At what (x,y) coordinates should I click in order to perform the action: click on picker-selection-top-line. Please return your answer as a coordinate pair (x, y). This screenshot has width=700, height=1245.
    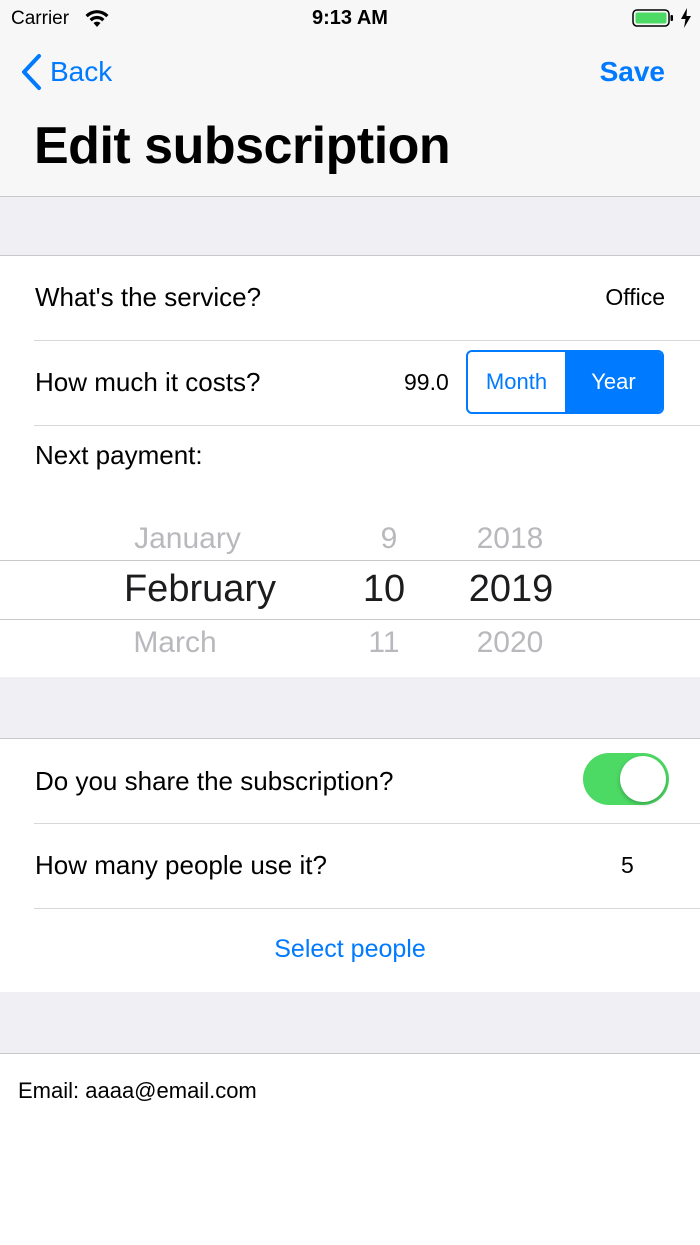
    Looking at the image, I should click on (350, 560).